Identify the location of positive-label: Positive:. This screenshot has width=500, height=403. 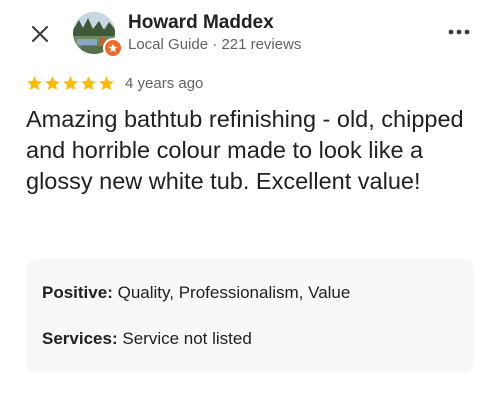
(77, 292).